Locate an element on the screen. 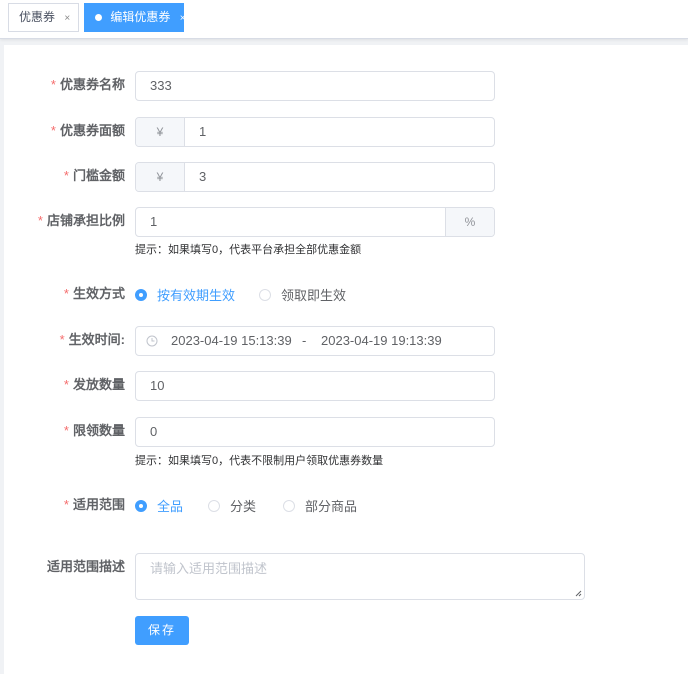  percent-suffix: % is located at coordinates (469, 222).